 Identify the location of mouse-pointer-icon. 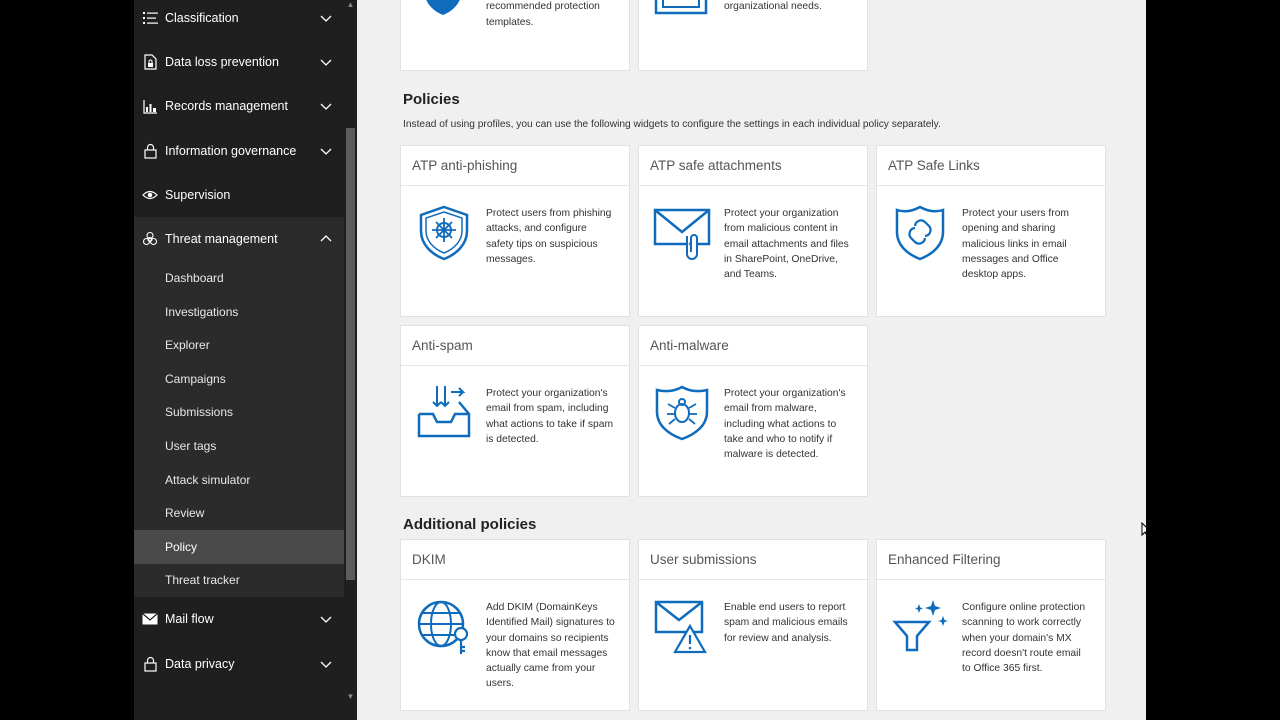
(1143, 529).